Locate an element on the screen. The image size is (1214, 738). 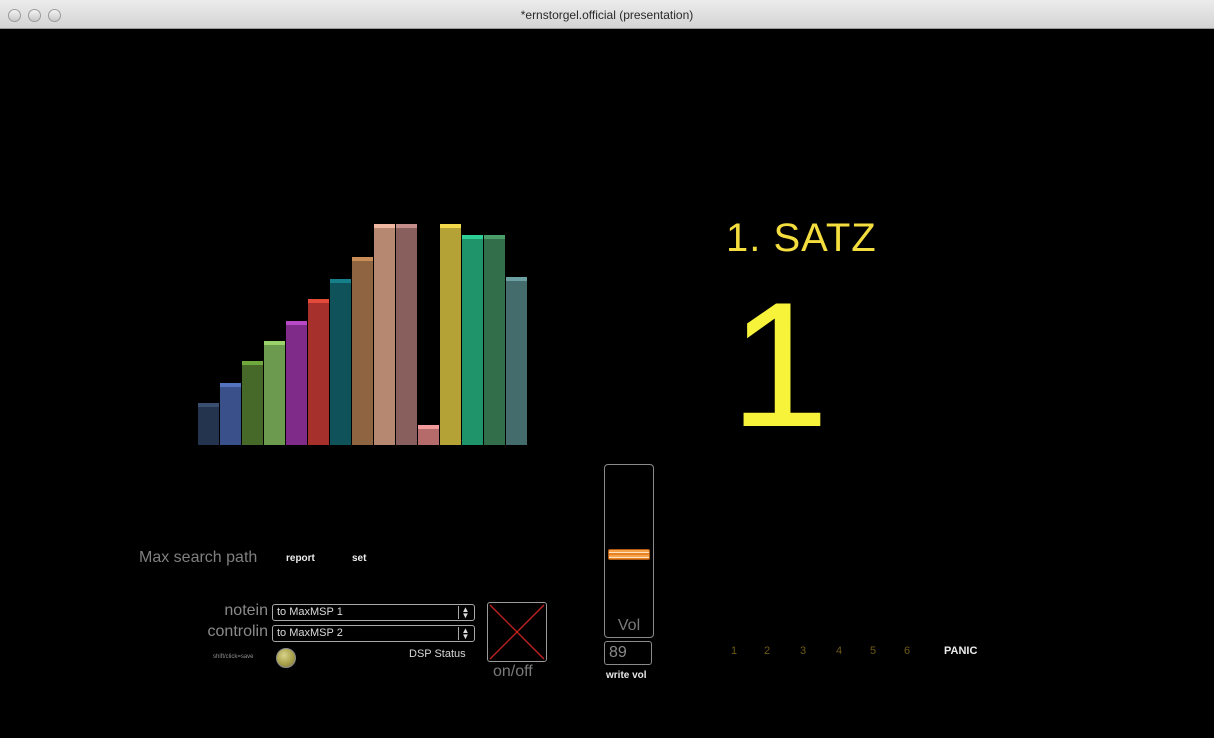
dsp-status-button: DSP Status is located at coordinates (437, 654).